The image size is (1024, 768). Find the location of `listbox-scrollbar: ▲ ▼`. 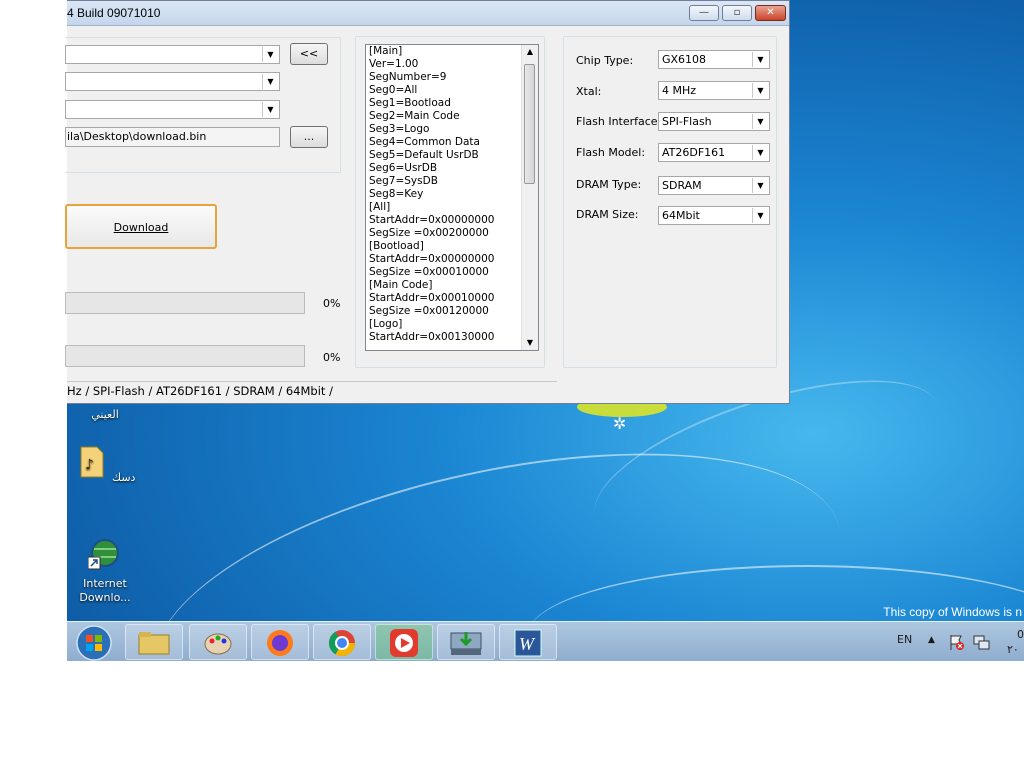

listbox-scrollbar: ▲ ▼ is located at coordinates (529, 197).